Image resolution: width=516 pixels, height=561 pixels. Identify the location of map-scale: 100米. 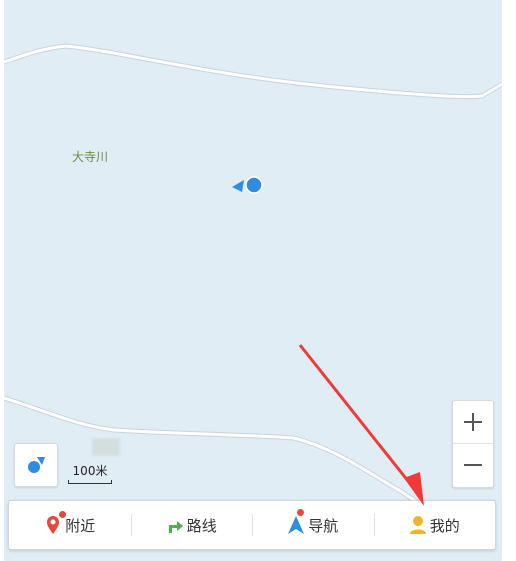
(90, 472).